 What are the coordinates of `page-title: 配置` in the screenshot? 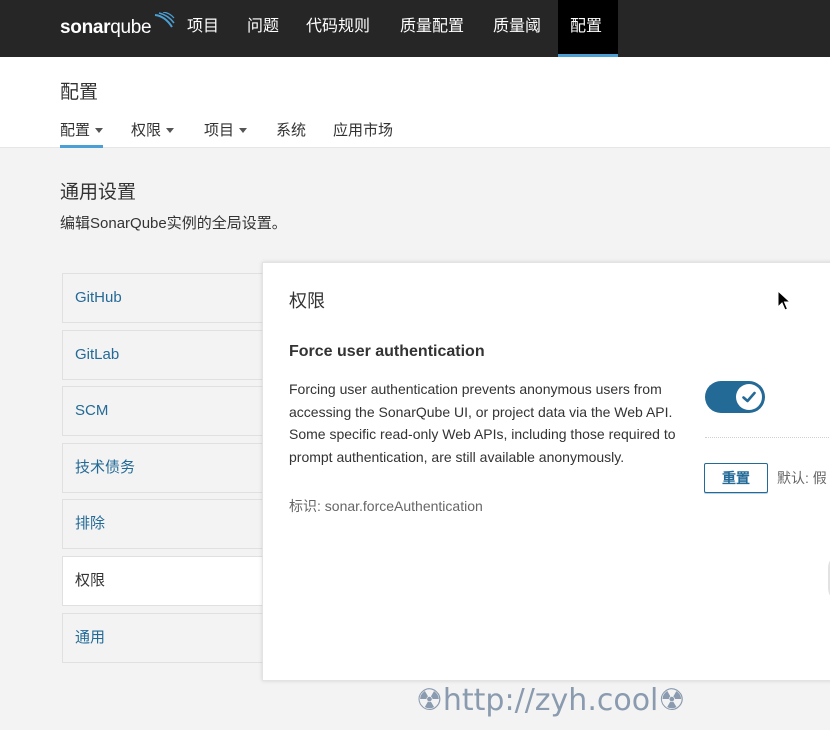 It's located at (79, 92).